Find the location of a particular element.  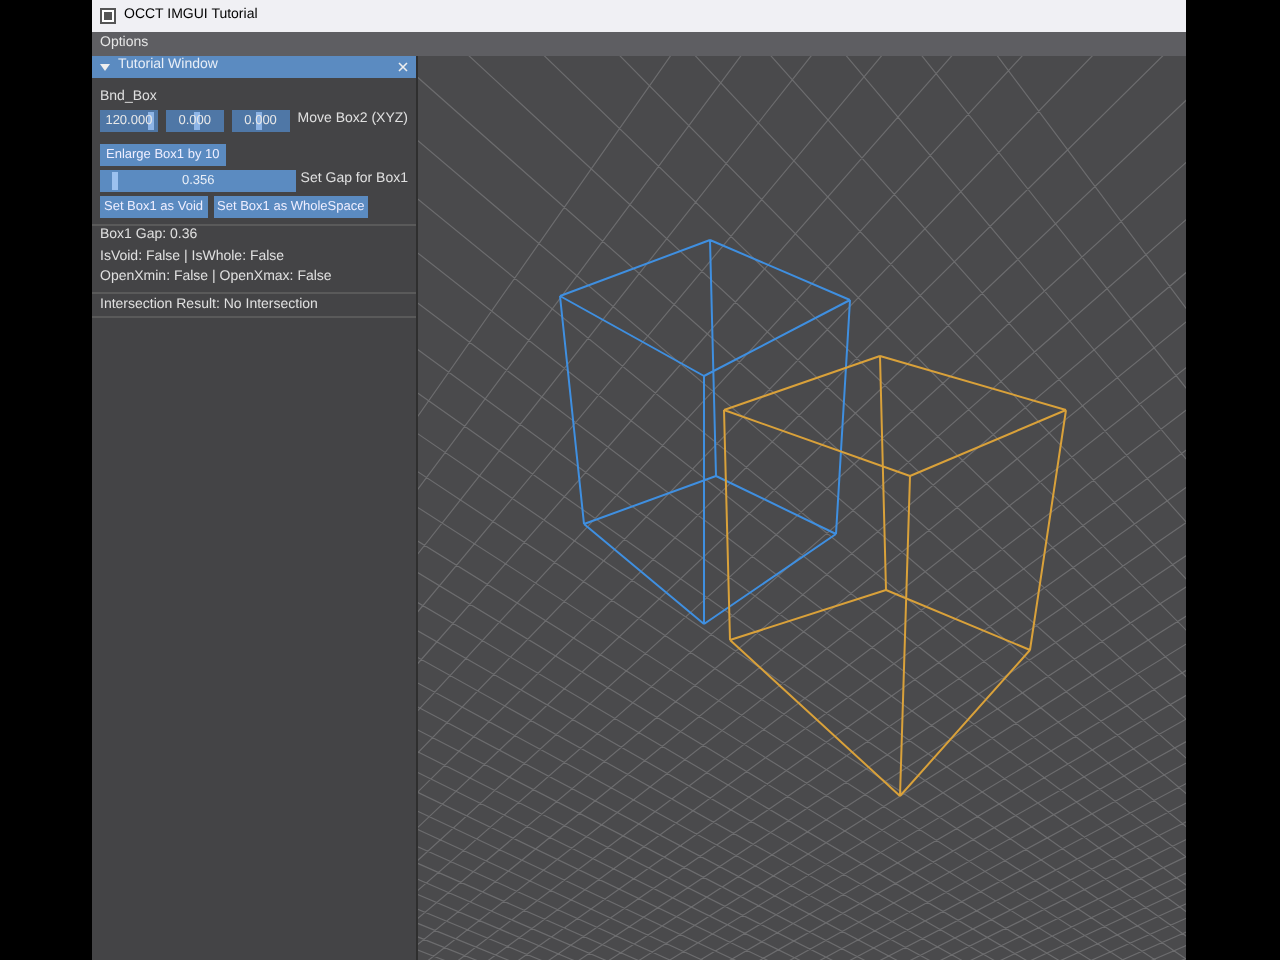

app-icon is located at coordinates (108, 16).